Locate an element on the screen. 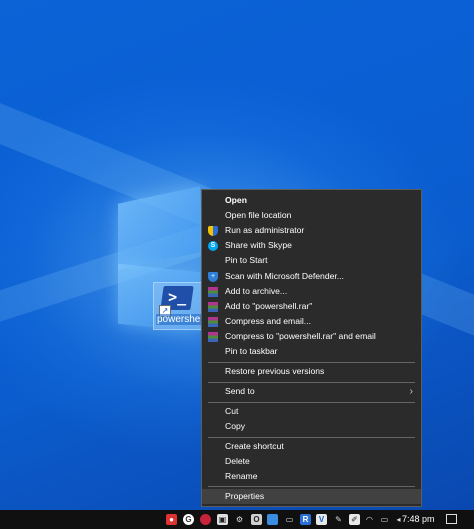  menu-item-label: Open file location is located at coordinates (258, 215).